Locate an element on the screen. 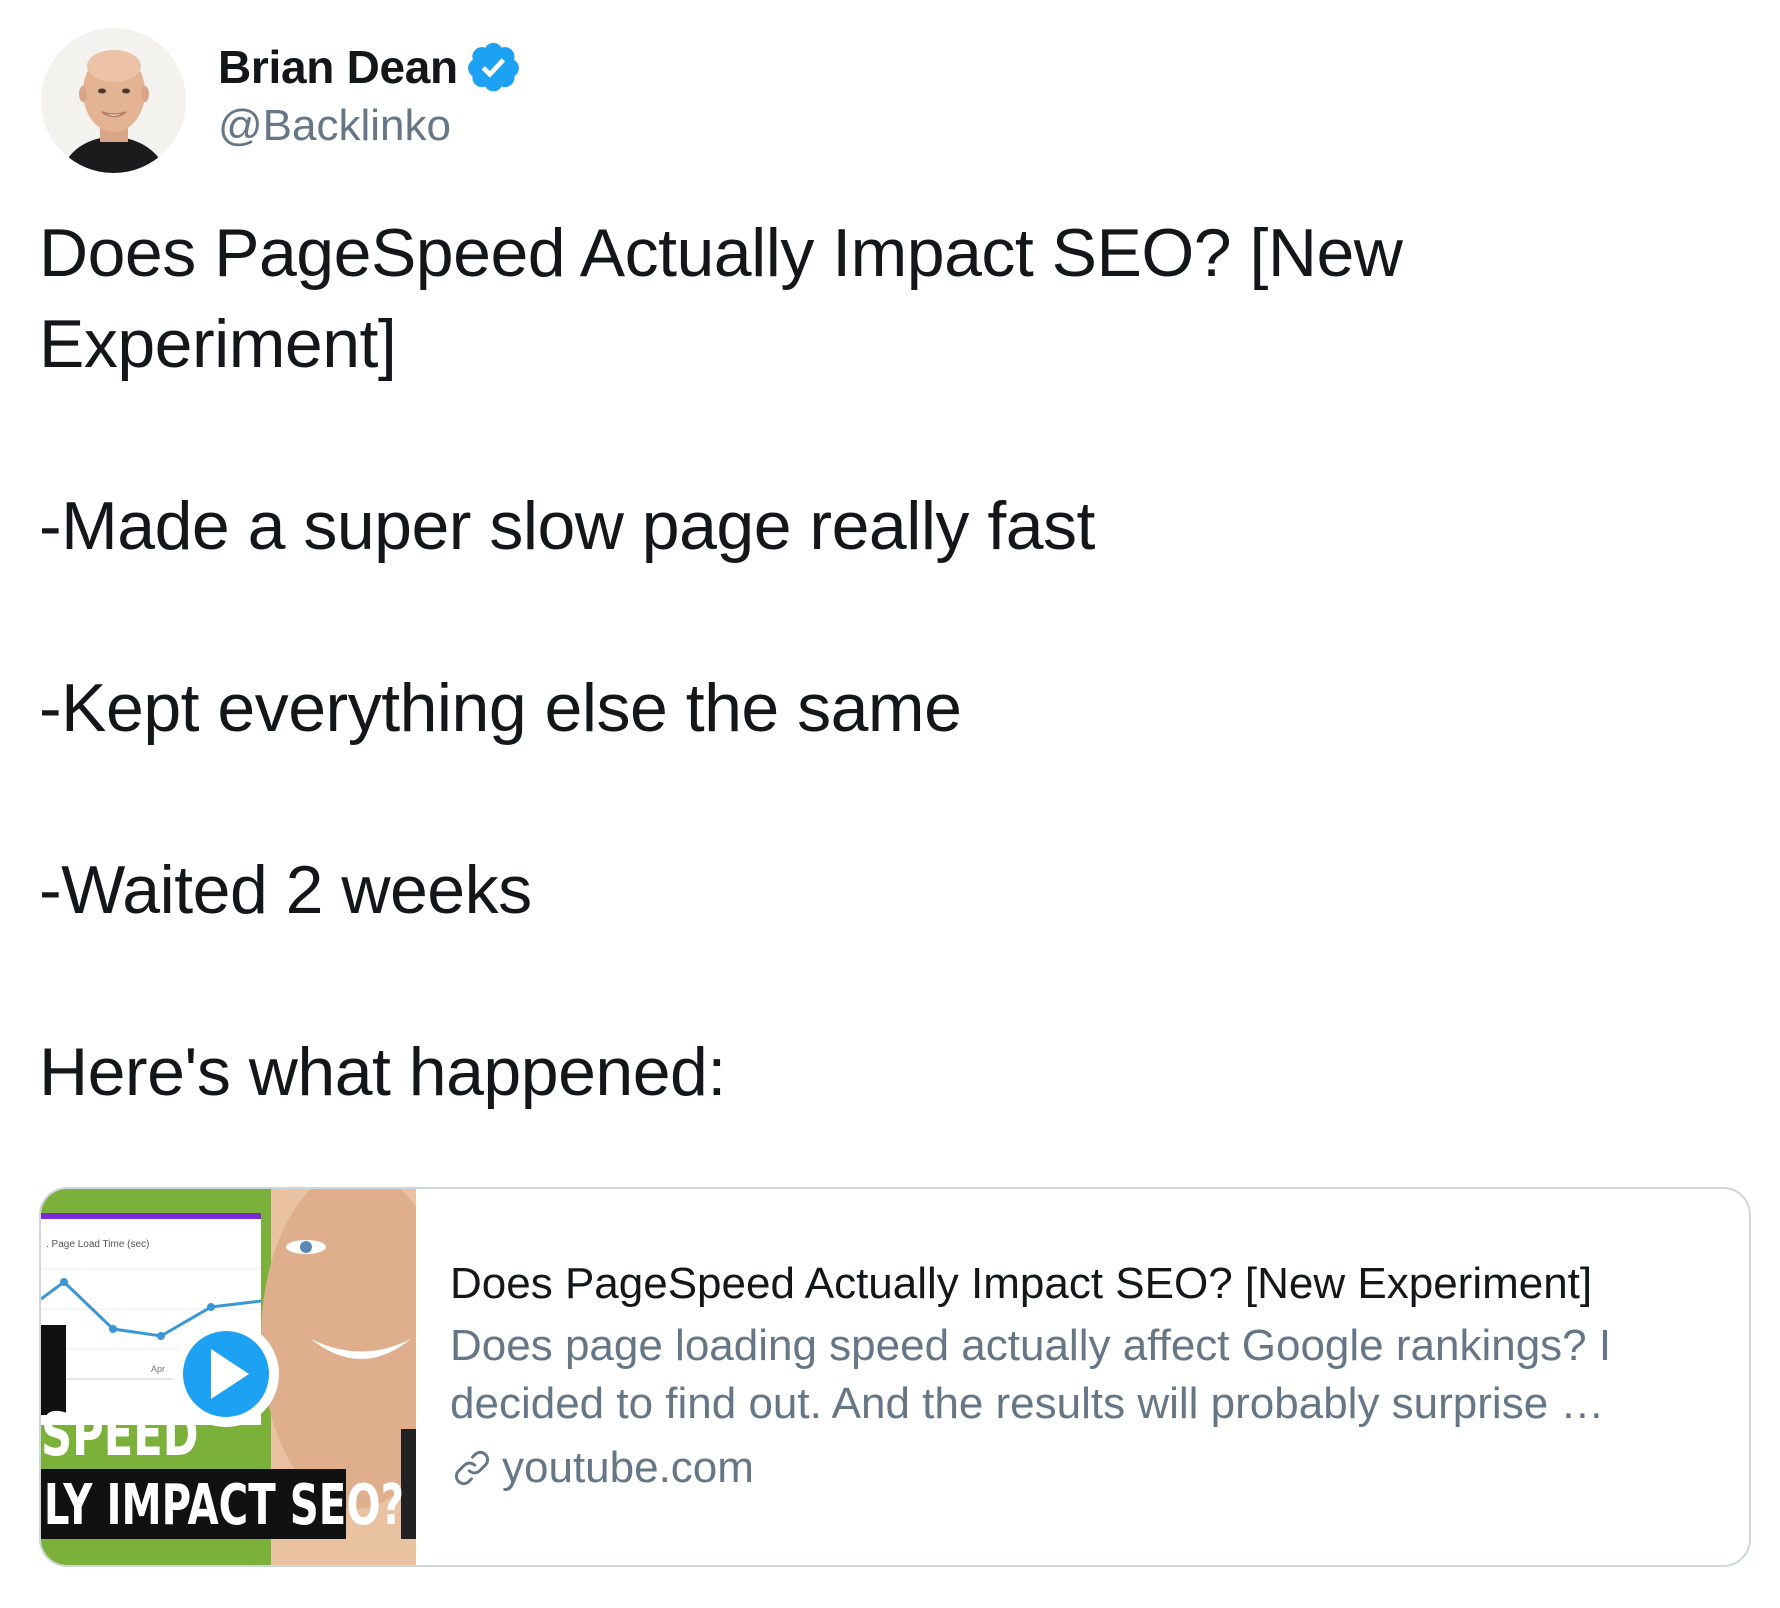 Image resolution: width=1780 pixels, height=1608 pixels. thumb-overlay-line-2: LY IMPACT SEO? is located at coordinates (224, 1504).